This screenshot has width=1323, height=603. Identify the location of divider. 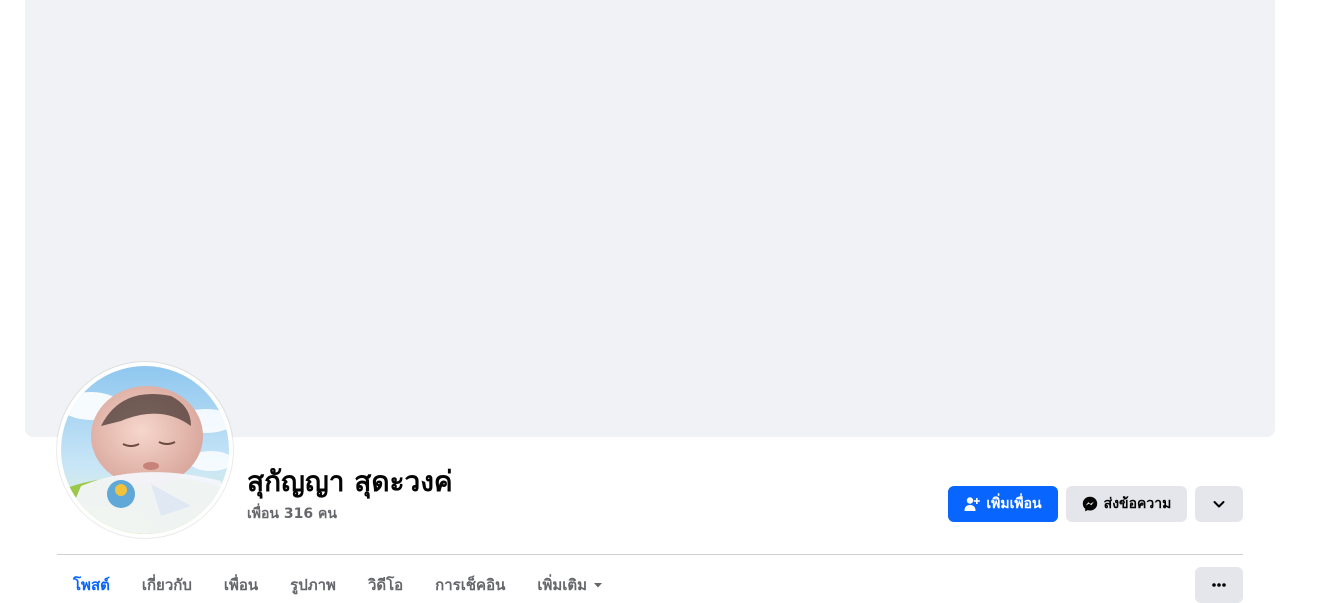
(650, 554).